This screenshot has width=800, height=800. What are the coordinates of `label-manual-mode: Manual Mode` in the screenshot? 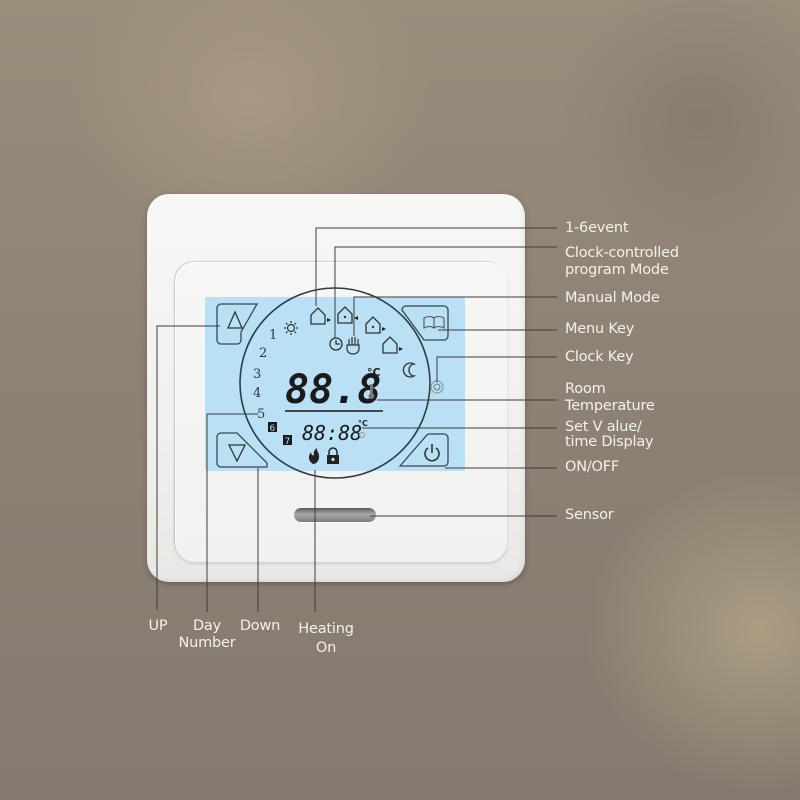 It's located at (612, 298).